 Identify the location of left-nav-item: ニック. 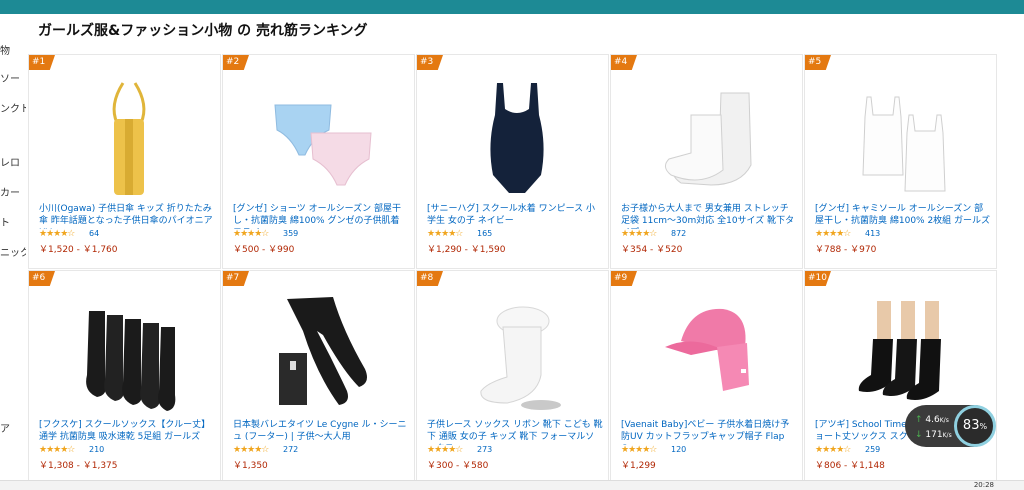
(13, 251).